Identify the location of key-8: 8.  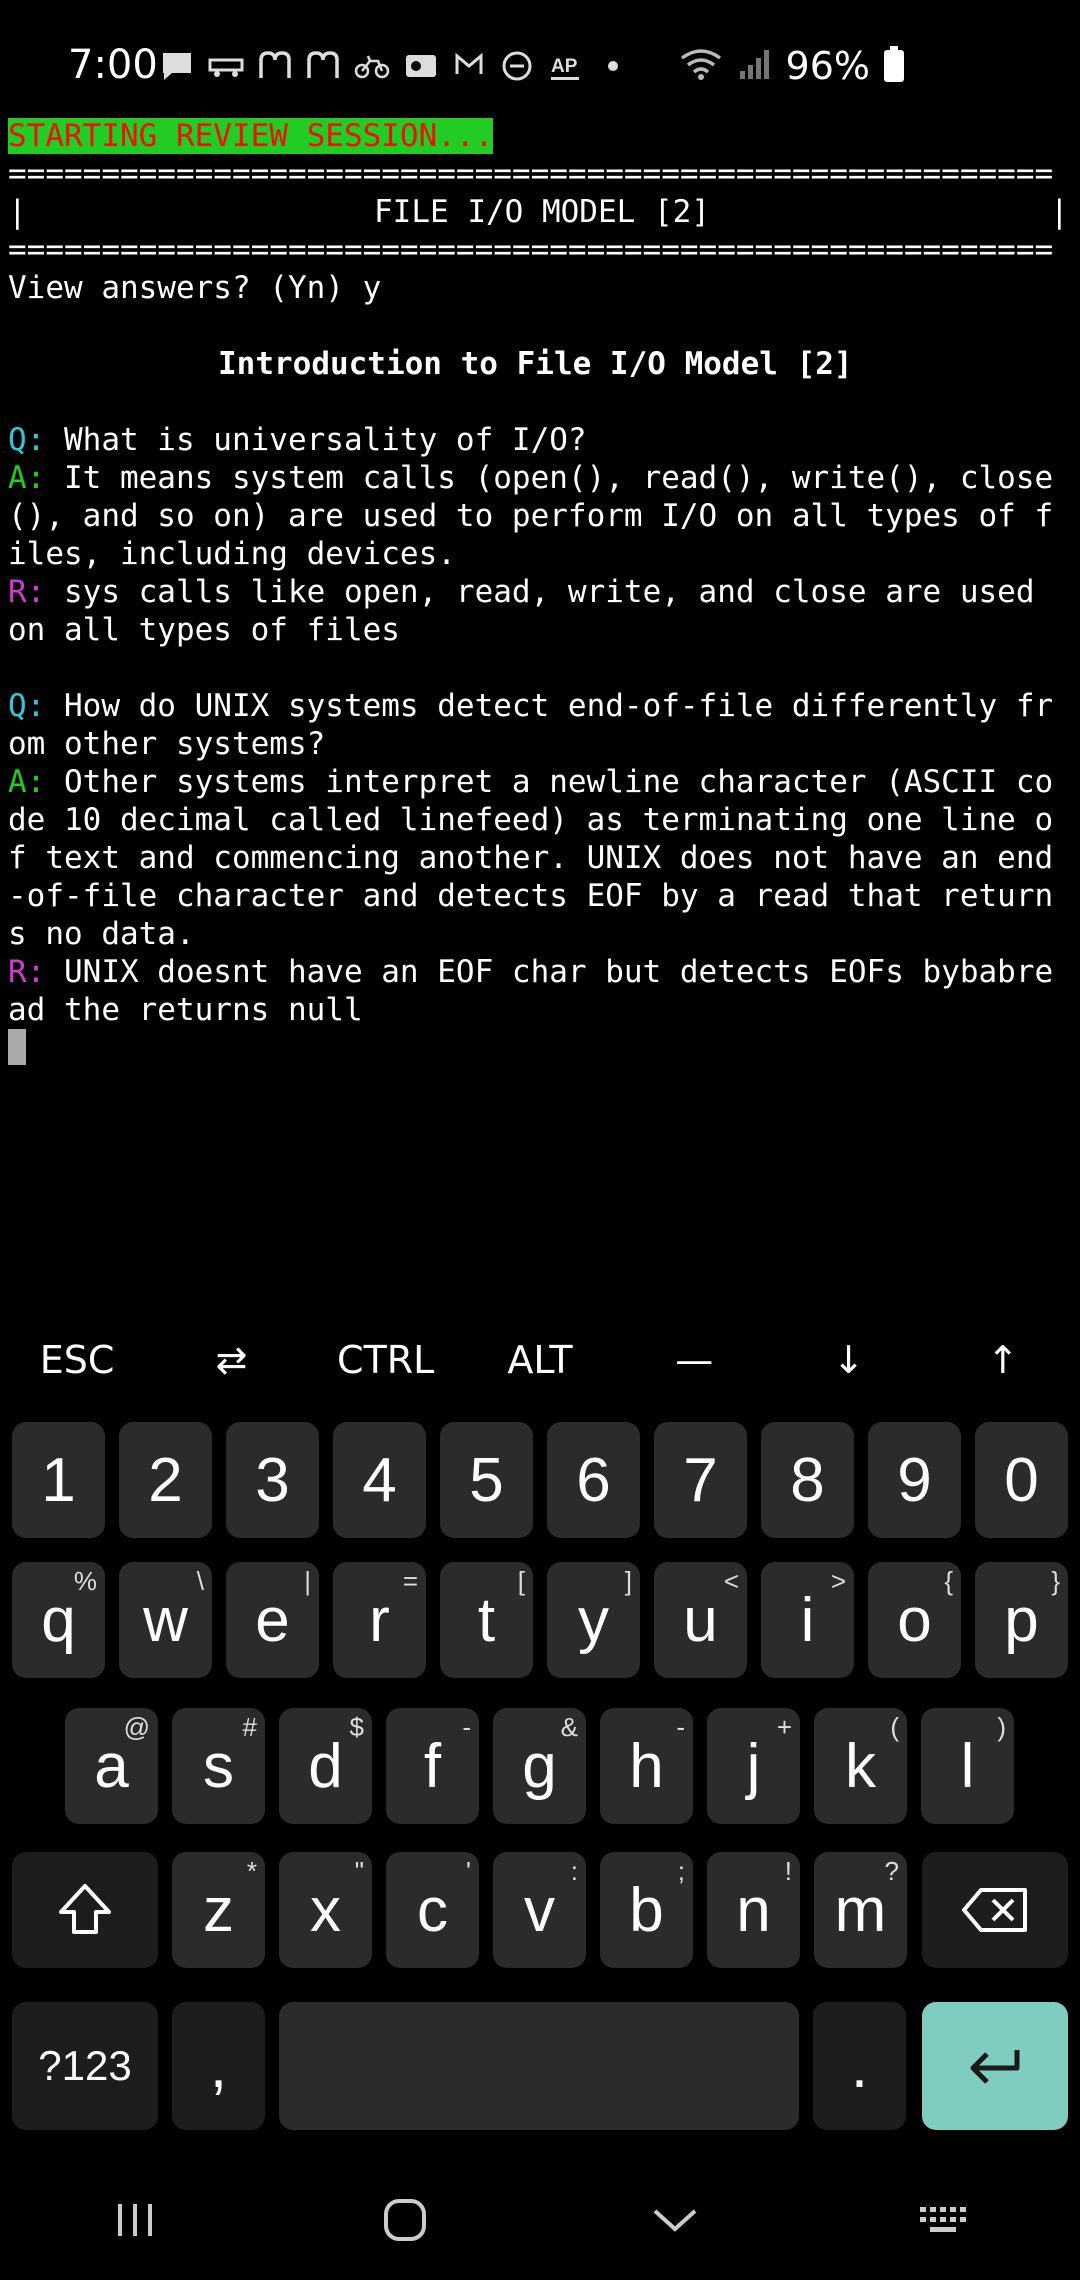
(807, 1480).